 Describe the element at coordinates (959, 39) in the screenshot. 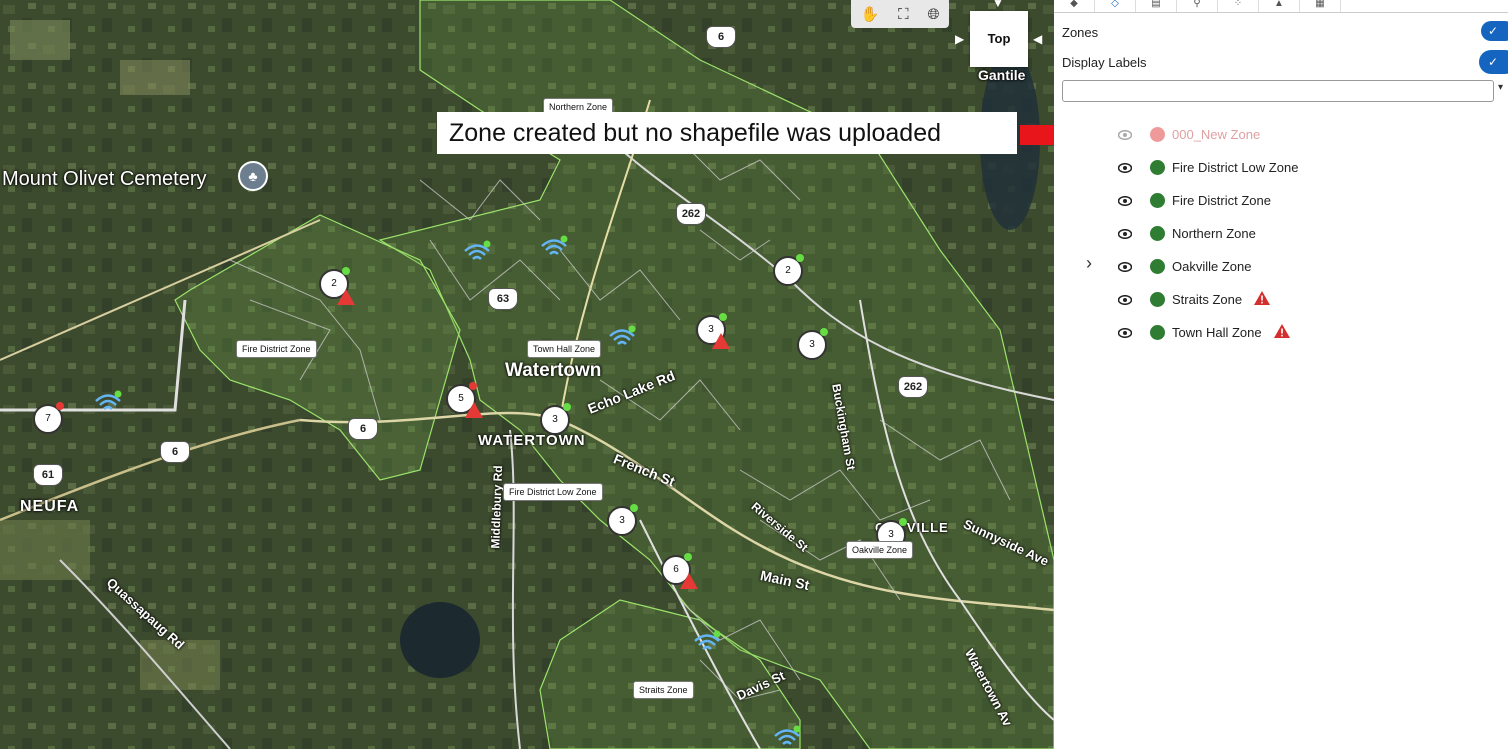

I see `nav-left-arrow-icon: ▶` at that location.